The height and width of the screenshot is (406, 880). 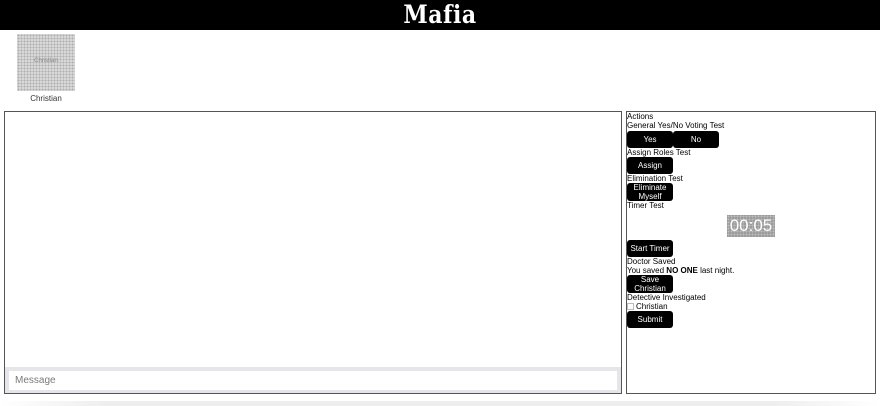 What do you see at coordinates (751, 270) in the screenshot?
I see `doctor-saved-text: You saved NO ONE last night.` at bounding box center [751, 270].